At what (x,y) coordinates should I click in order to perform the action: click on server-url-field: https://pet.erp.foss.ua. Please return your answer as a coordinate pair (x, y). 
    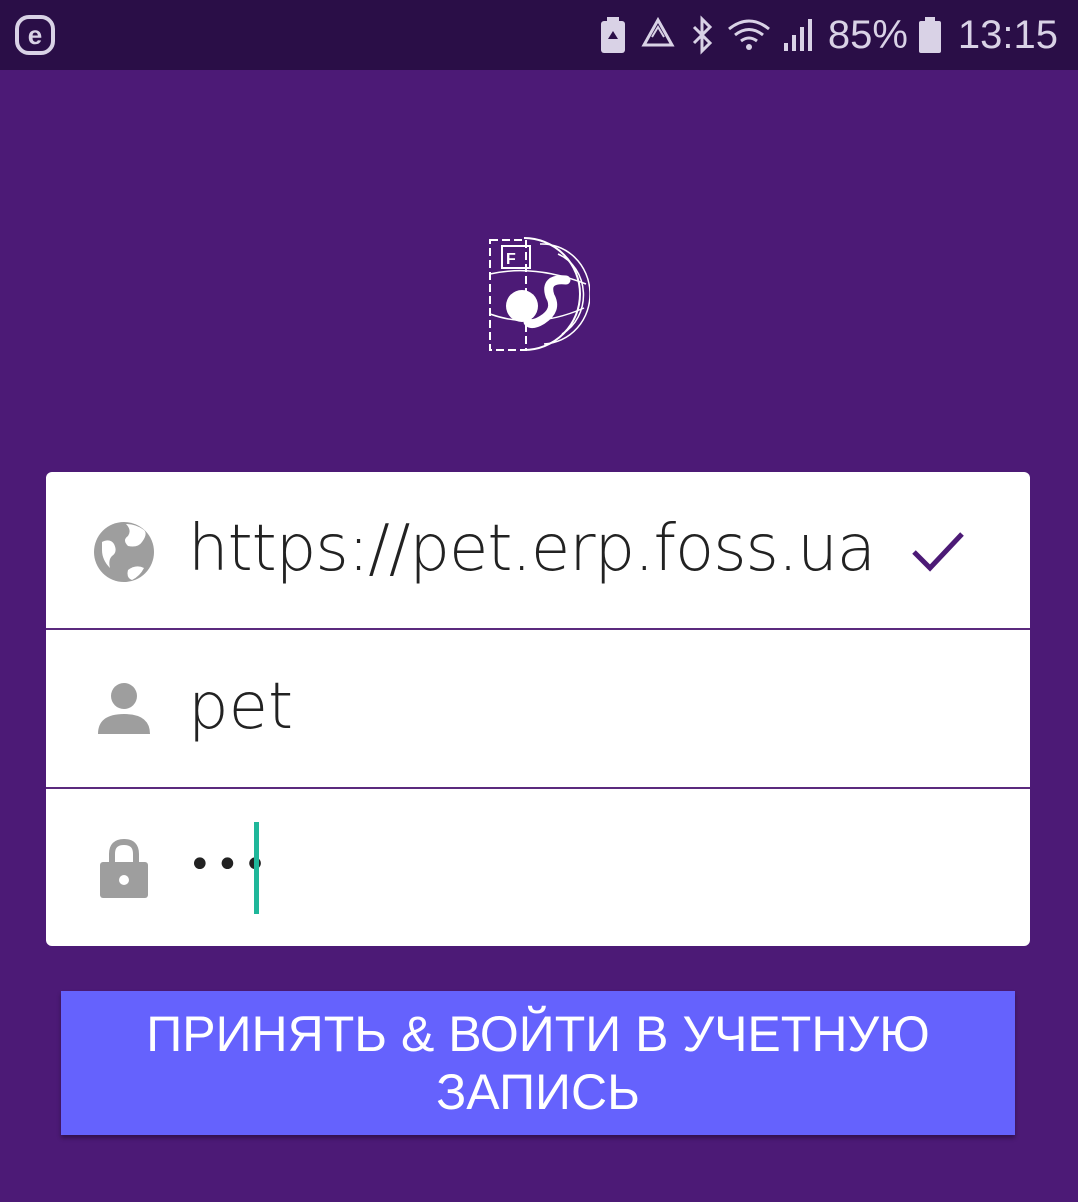
    Looking at the image, I should click on (538, 550).